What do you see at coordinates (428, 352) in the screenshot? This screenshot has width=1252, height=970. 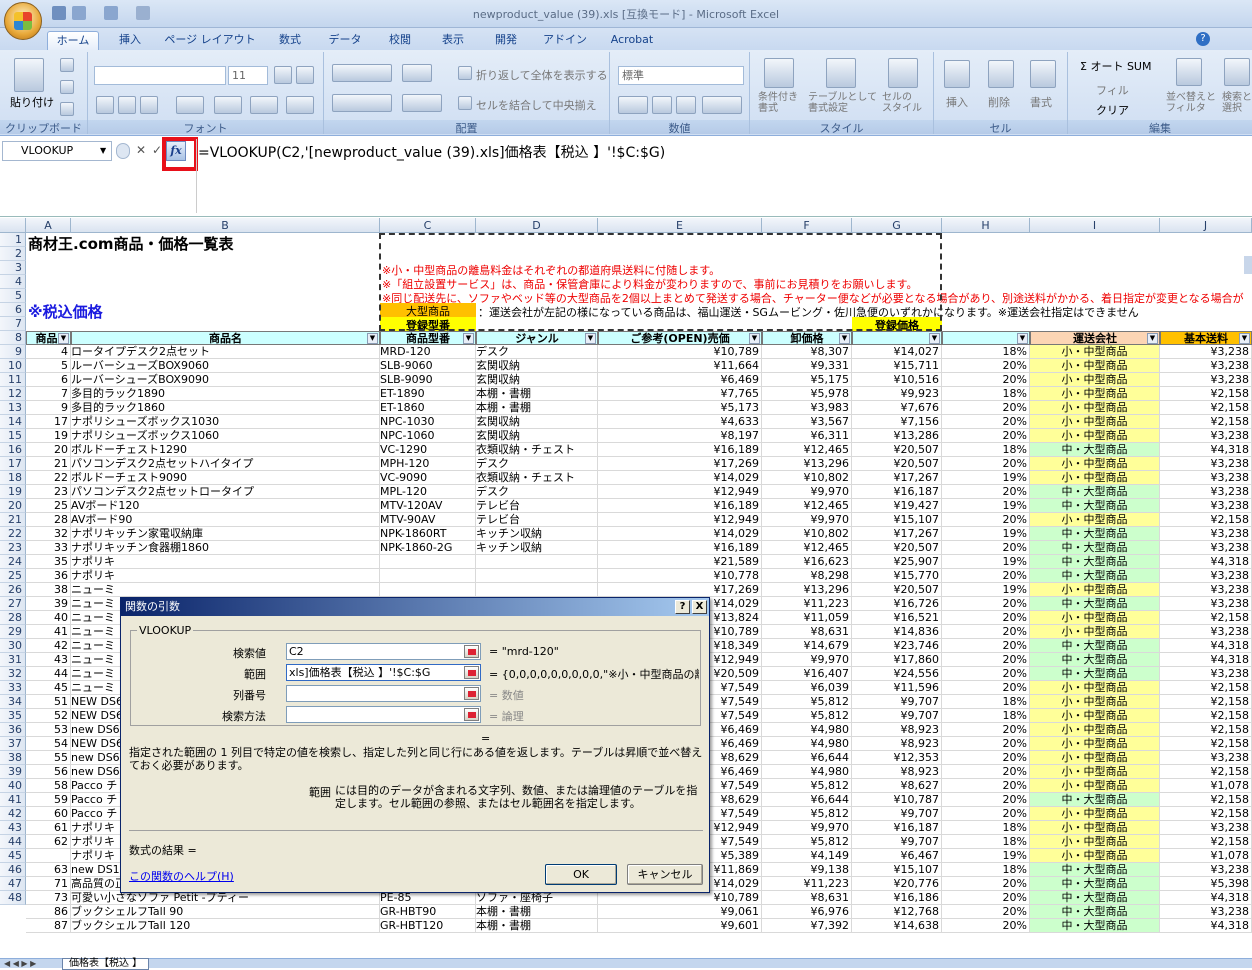 I see `table-cell: MRD-120` at bounding box center [428, 352].